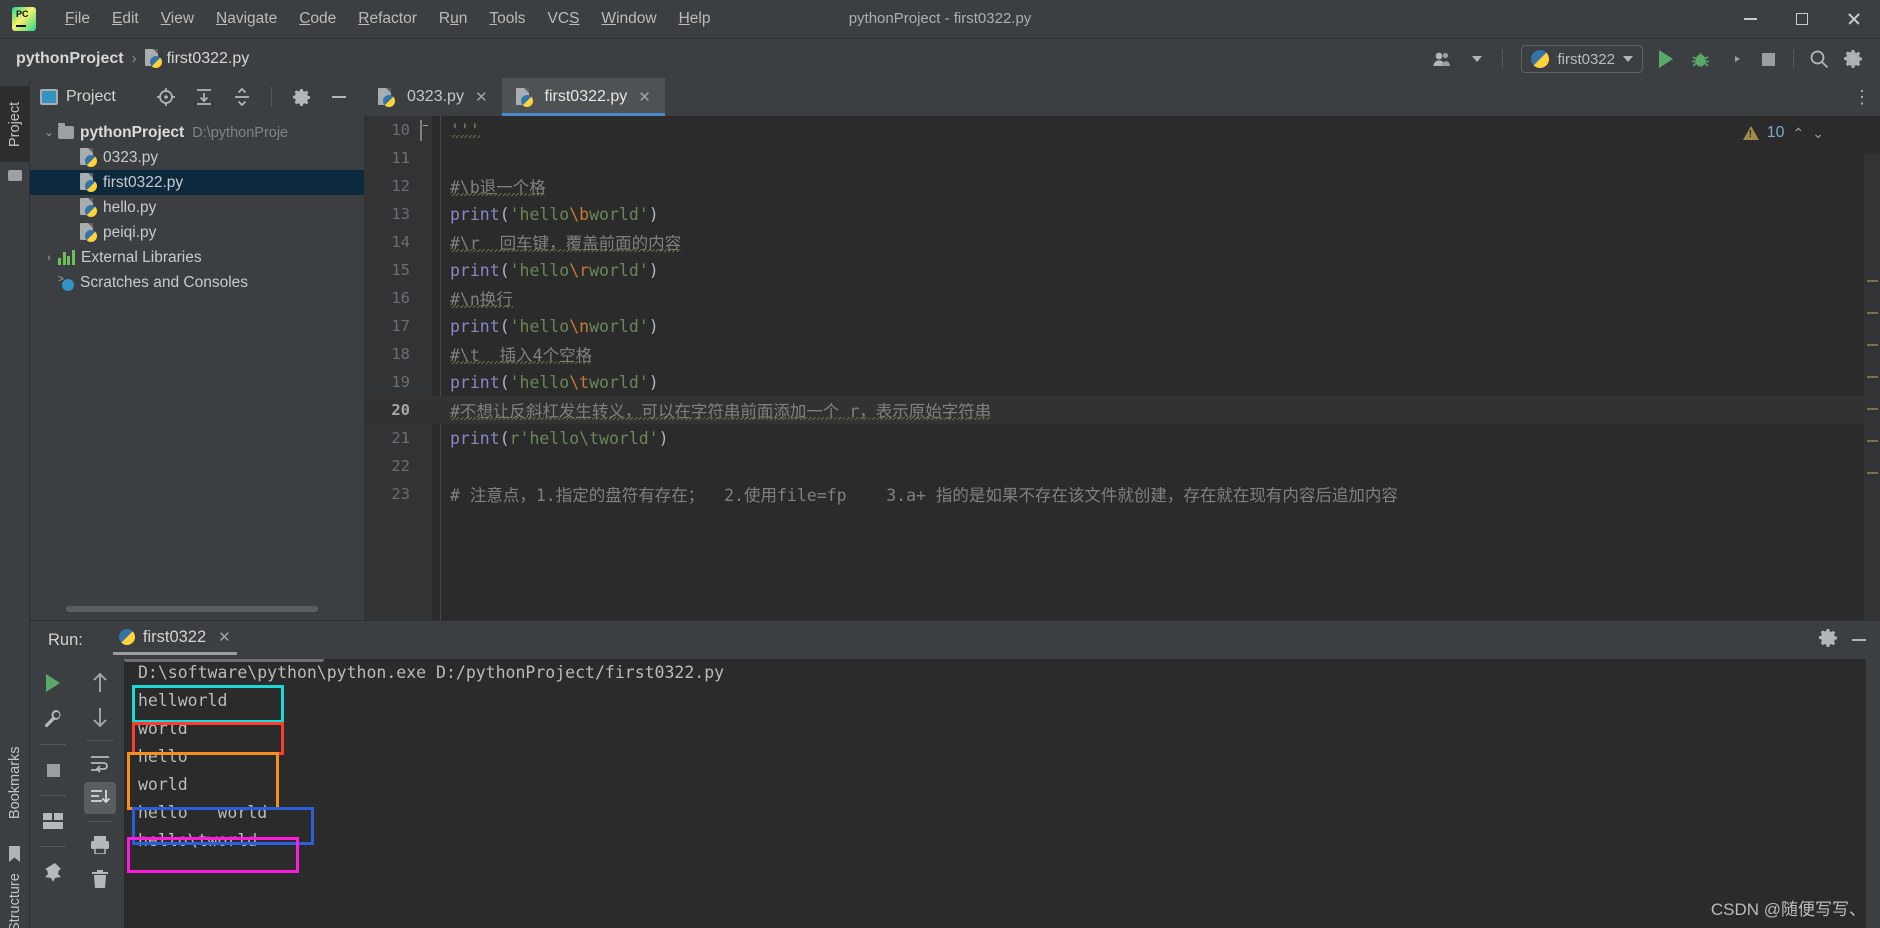 This screenshot has height=928, width=1880. Describe the element at coordinates (427, 130) in the screenshot. I see `fold-column` at that location.